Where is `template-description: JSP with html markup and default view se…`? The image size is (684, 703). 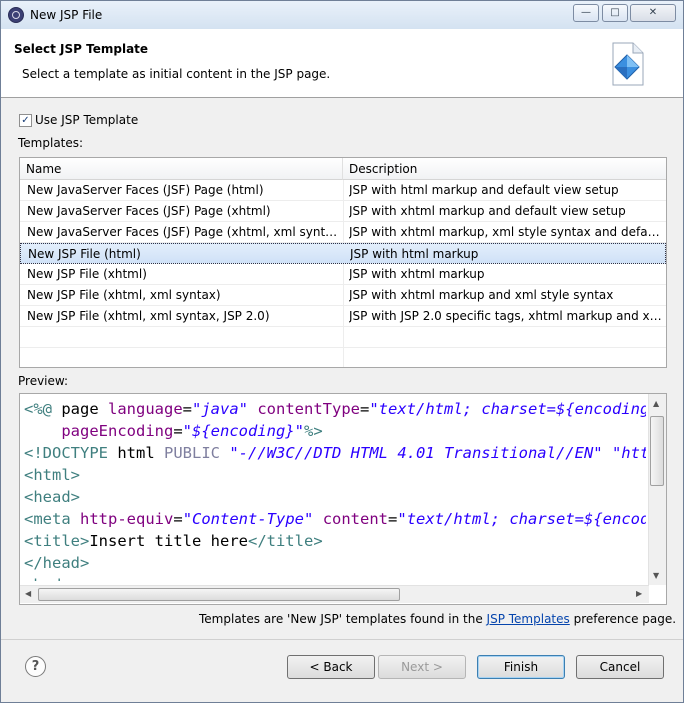 template-description: JSP with html markup and default view se… is located at coordinates (484, 190).